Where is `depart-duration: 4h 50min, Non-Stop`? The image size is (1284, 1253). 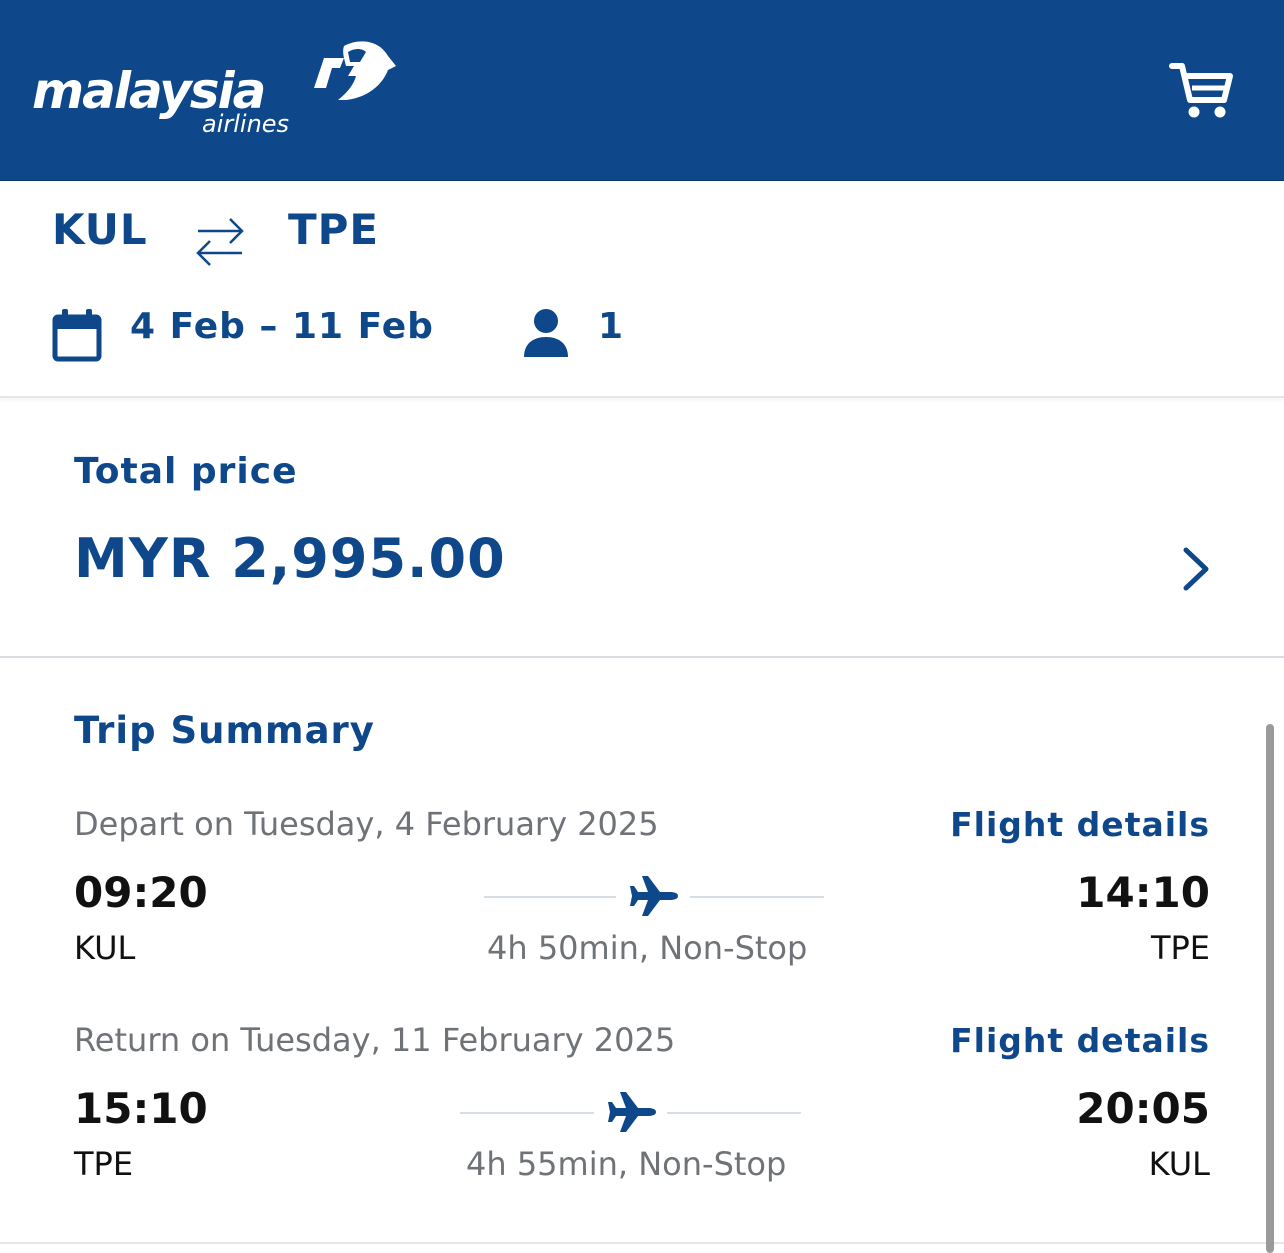 depart-duration: 4h 50min, Non-Stop is located at coordinates (647, 948).